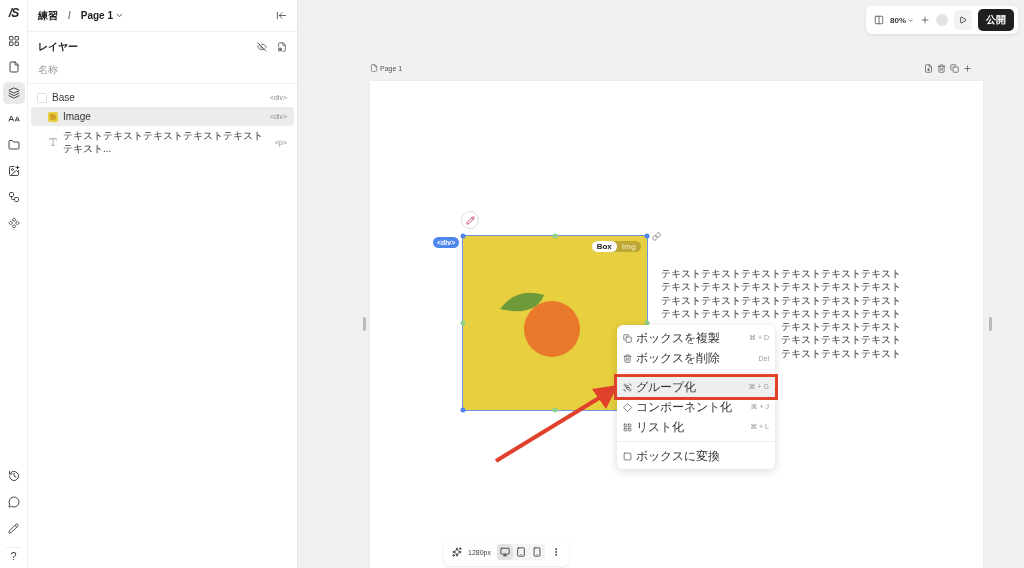 This screenshot has width=1024, height=568. What do you see at coordinates (13, 13) in the screenshot?
I see `logo: /S` at bounding box center [13, 13].